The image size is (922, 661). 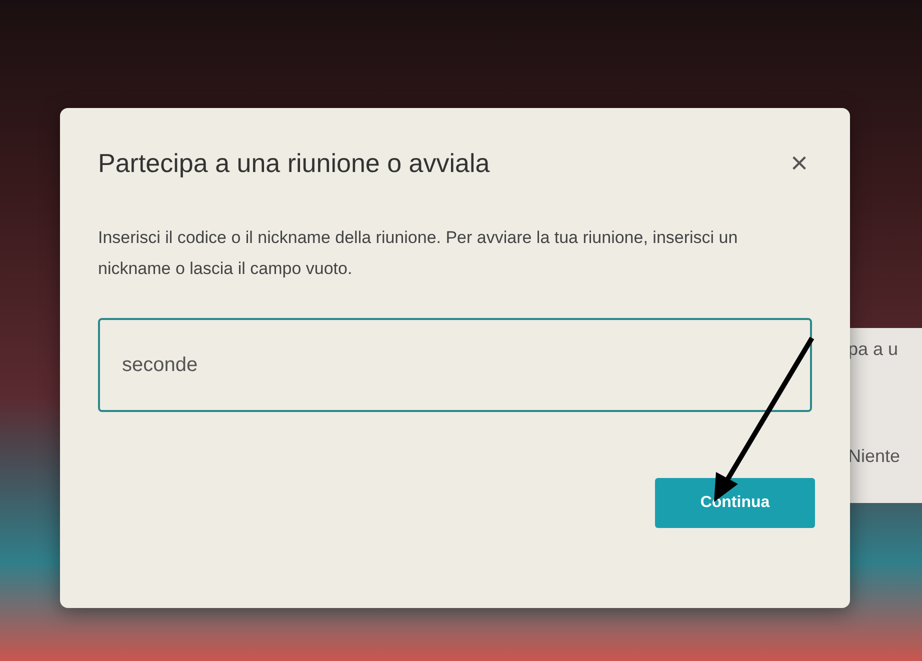 I want to click on dialog-title: Partecipa a una riunione o avviala, so click(x=294, y=164).